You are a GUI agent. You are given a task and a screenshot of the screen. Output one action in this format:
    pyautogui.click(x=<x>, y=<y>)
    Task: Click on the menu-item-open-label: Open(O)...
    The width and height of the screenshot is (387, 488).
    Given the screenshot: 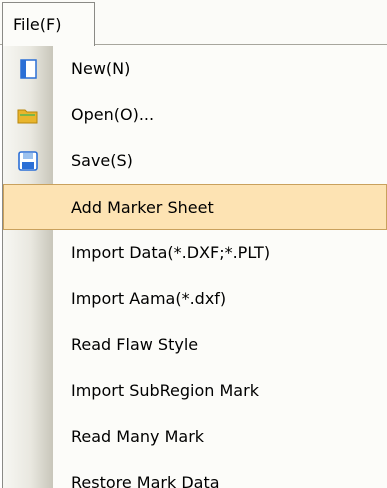 What is the action you would take?
    pyautogui.click(x=113, y=114)
    